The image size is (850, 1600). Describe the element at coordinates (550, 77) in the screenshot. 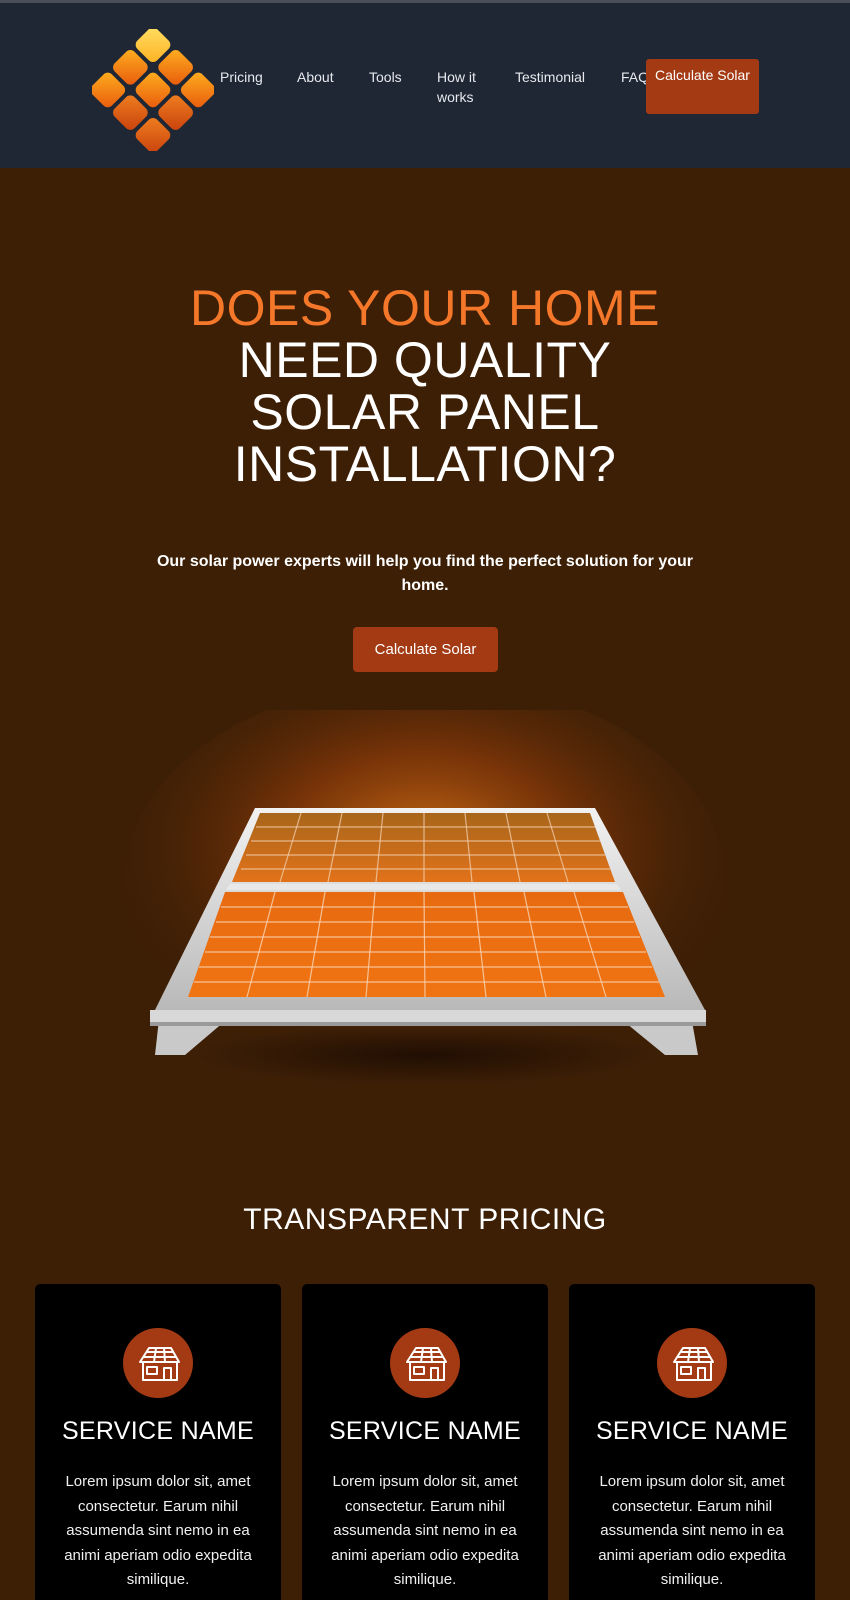

I see `nav-testimonial: Testimonial` at that location.